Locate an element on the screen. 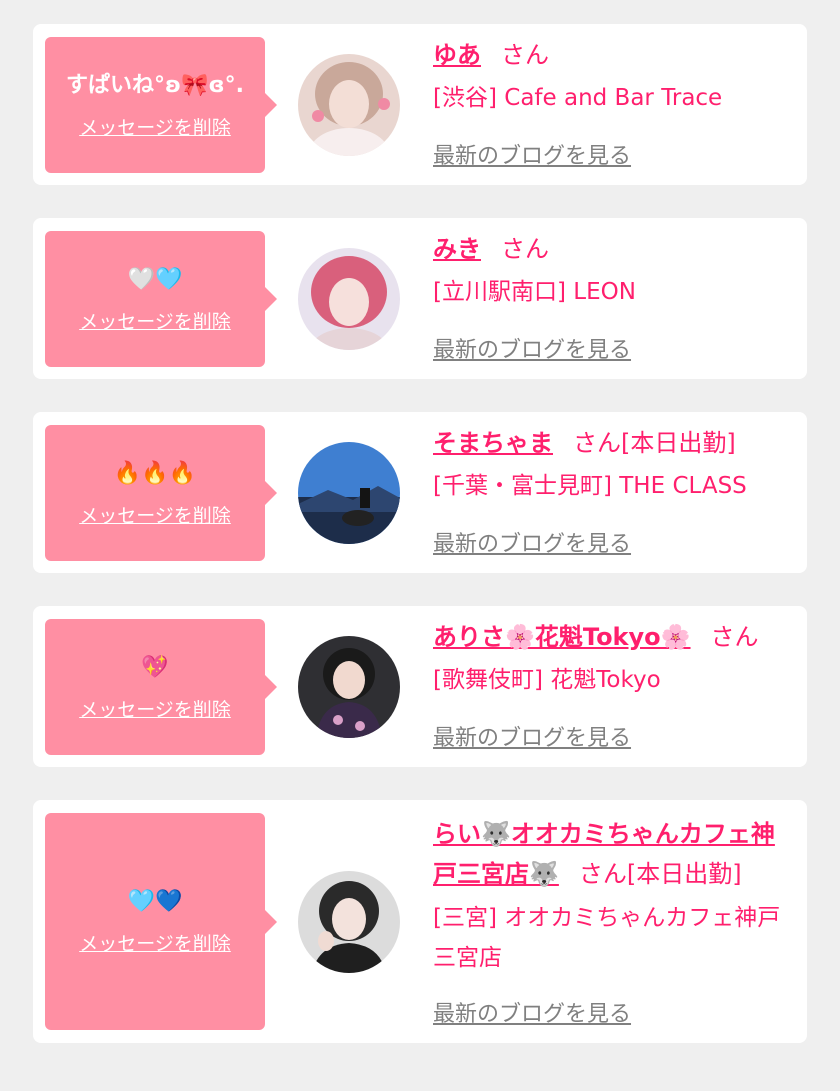  shop-name: [千葉・富士見町] THE CLASS is located at coordinates (590, 486).